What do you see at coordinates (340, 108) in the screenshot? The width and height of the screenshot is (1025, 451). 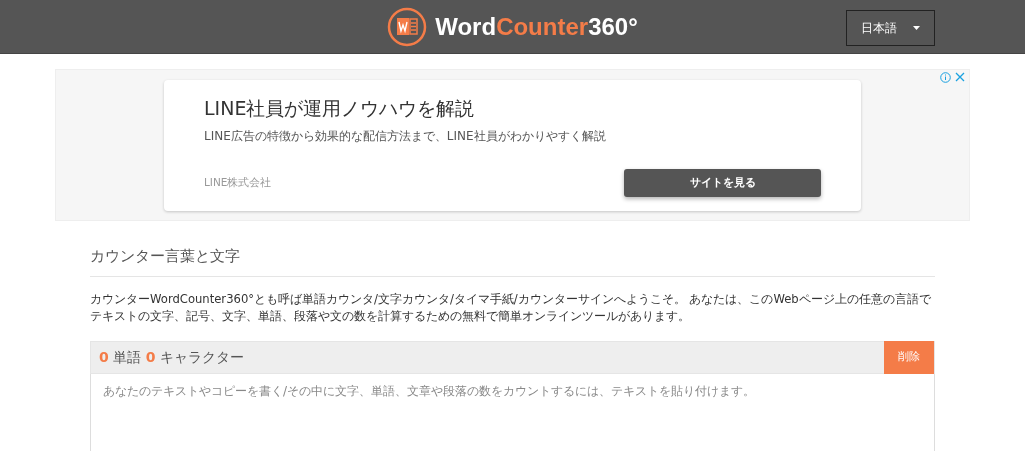 I see `ad-title: LINE社員が運用ノウハウを解説` at bounding box center [340, 108].